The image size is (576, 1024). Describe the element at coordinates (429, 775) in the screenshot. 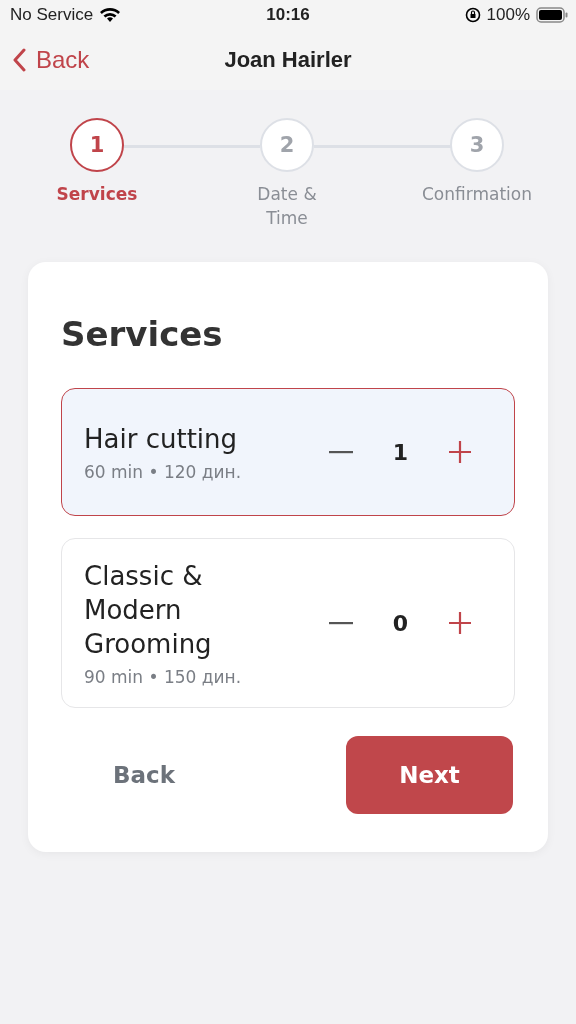

I see `next-button: Next` at that location.